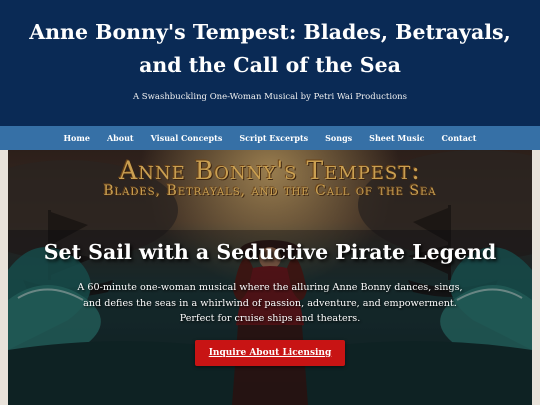 This screenshot has width=540, height=405. What do you see at coordinates (274, 138) in the screenshot?
I see `nav-item-script-excerpts: Script Excerpts` at bounding box center [274, 138].